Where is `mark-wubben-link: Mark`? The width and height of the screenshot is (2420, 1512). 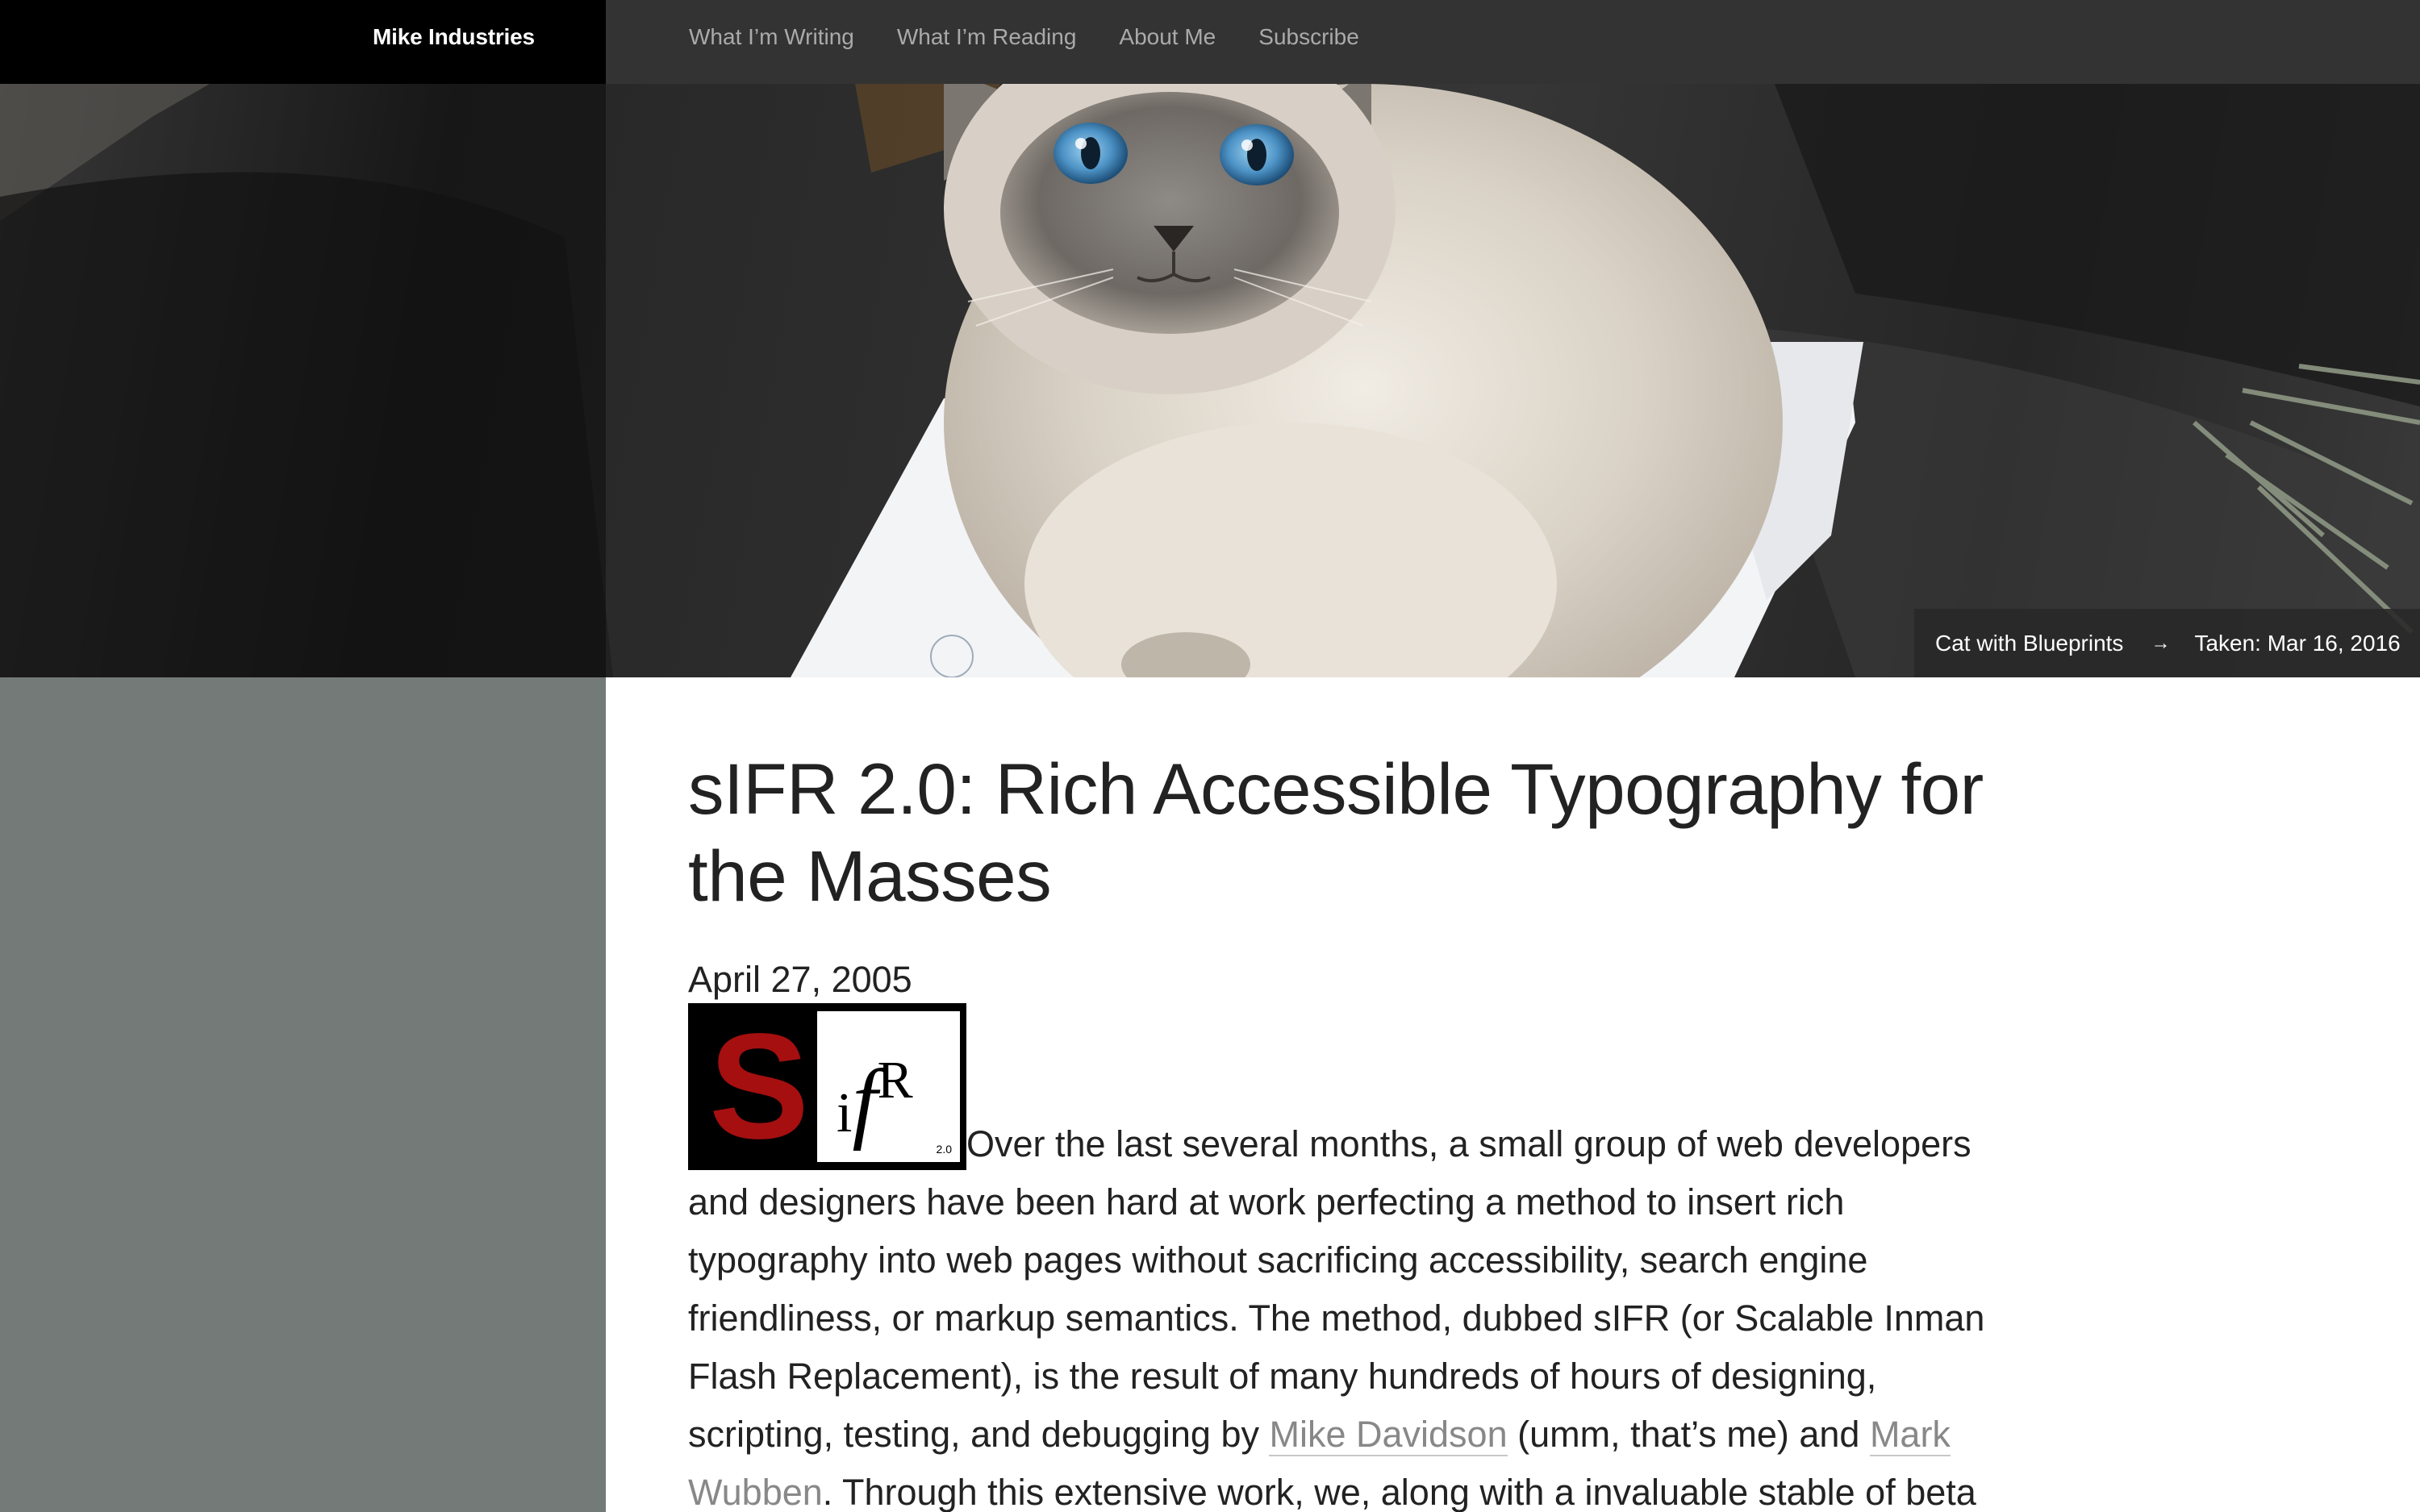
mark-wubben-link: Mark is located at coordinates (1910, 1435).